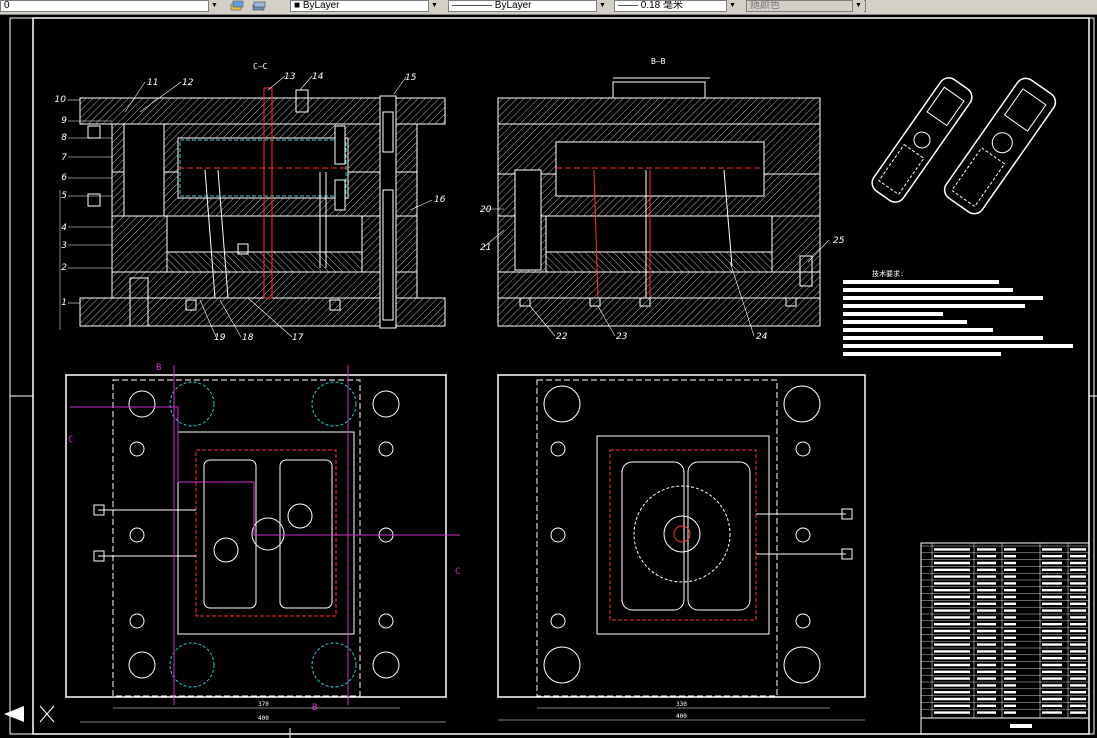  Describe the element at coordinates (237, 6) in the screenshot. I see `layer-manager-icon` at that location.